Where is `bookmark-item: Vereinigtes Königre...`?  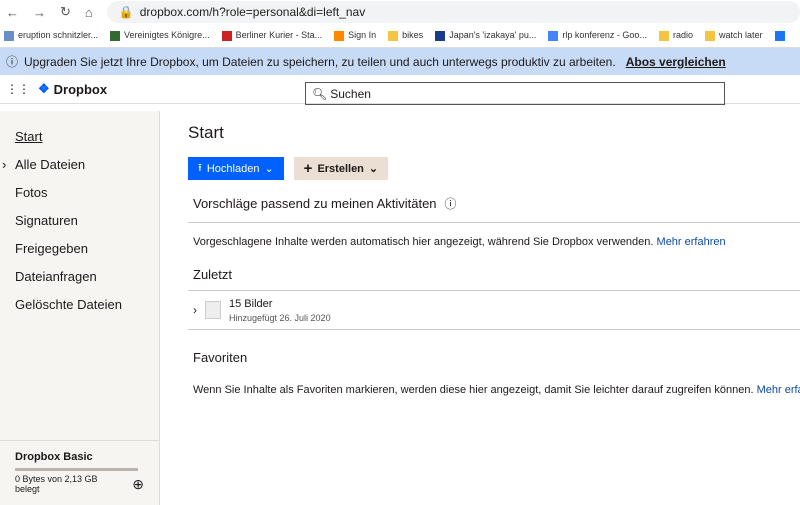
bookmark-item: Vereinigtes Königre... is located at coordinates (160, 35).